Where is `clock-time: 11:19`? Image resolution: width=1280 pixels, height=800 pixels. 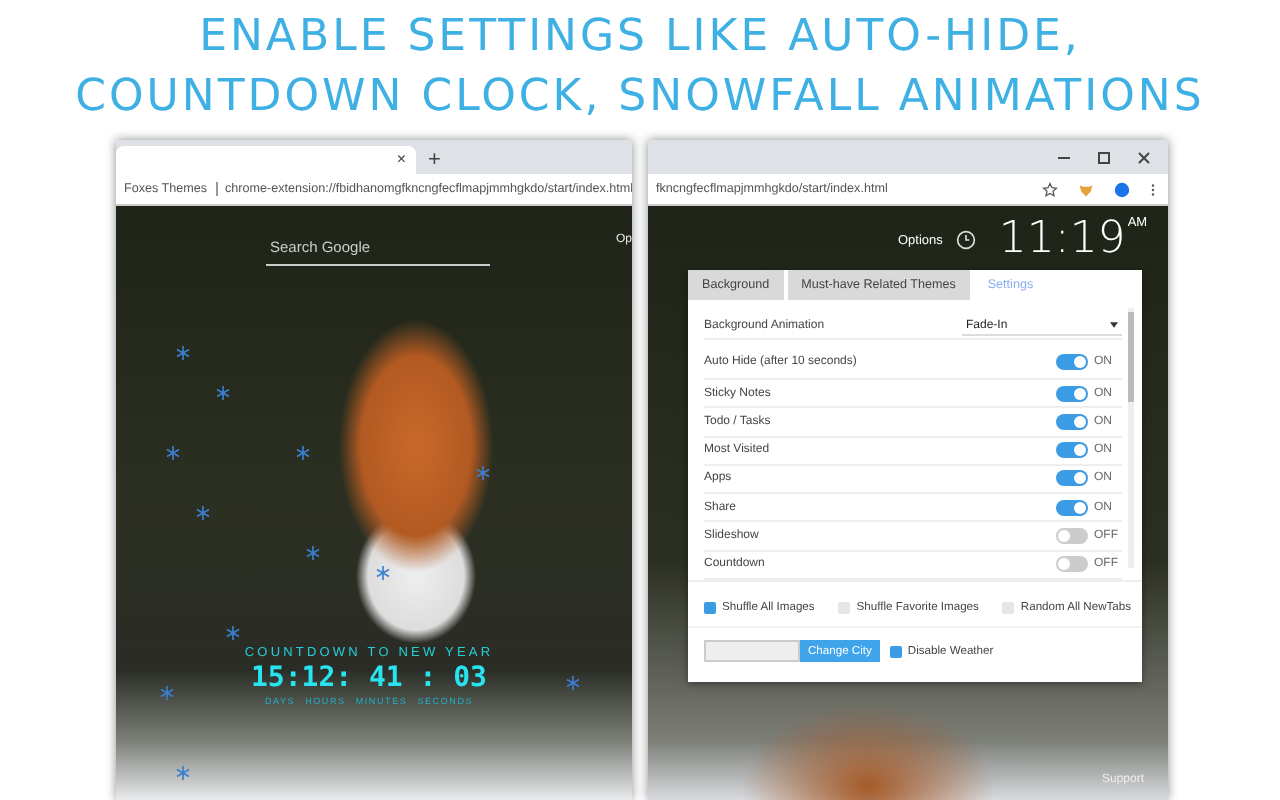 clock-time: 11:19 is located at coordinates (1062, 240).